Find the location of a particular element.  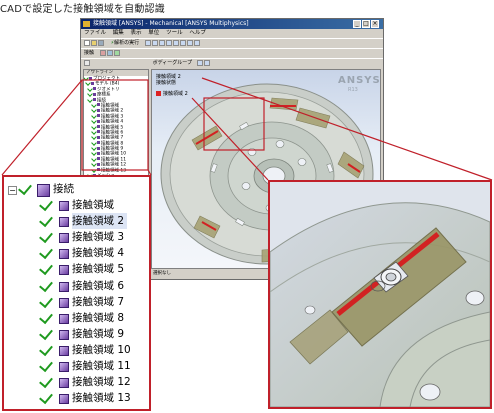

tree-parent-connections: 接続 is located at coordinates (63, 189).